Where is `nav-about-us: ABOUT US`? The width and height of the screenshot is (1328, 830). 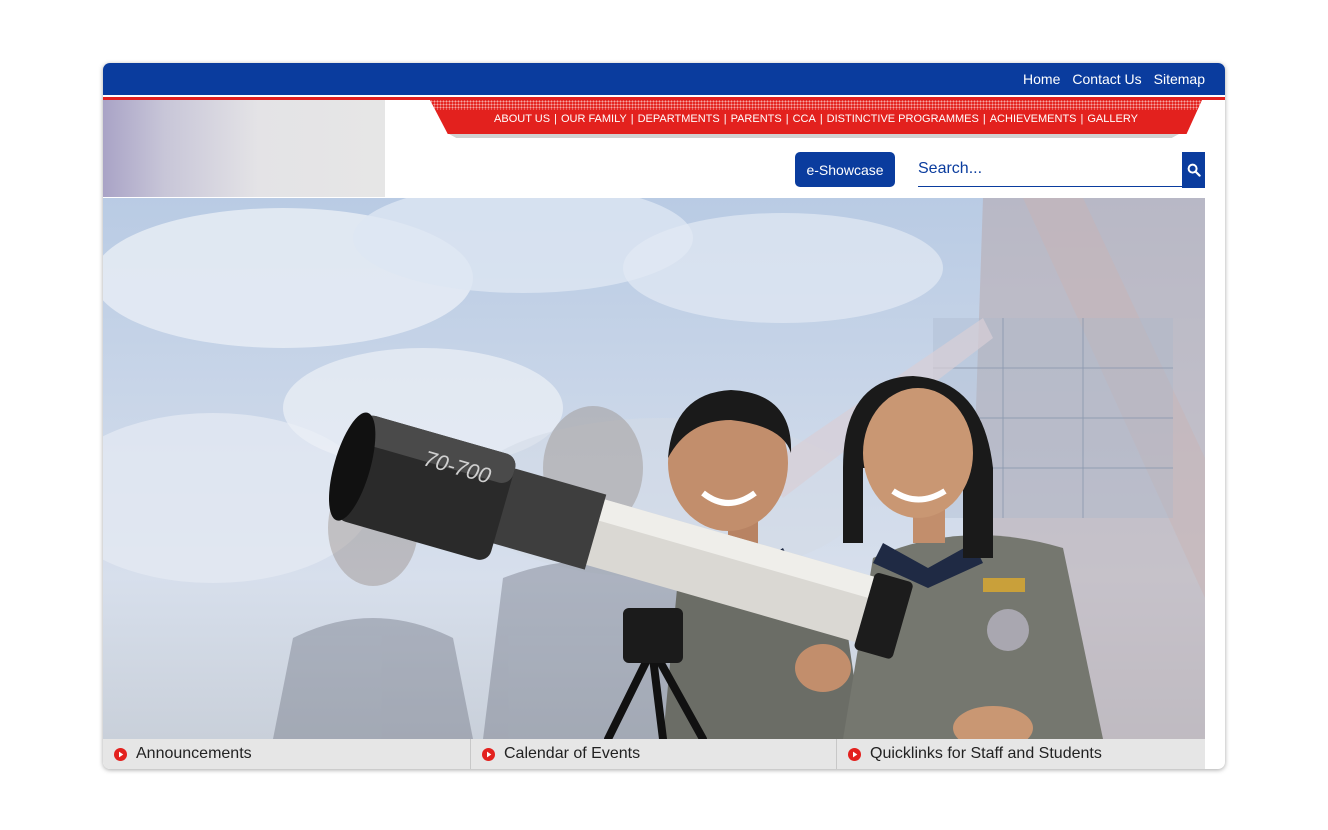
nav-about-us: ABOUT US is located at coordinates (522, 119).